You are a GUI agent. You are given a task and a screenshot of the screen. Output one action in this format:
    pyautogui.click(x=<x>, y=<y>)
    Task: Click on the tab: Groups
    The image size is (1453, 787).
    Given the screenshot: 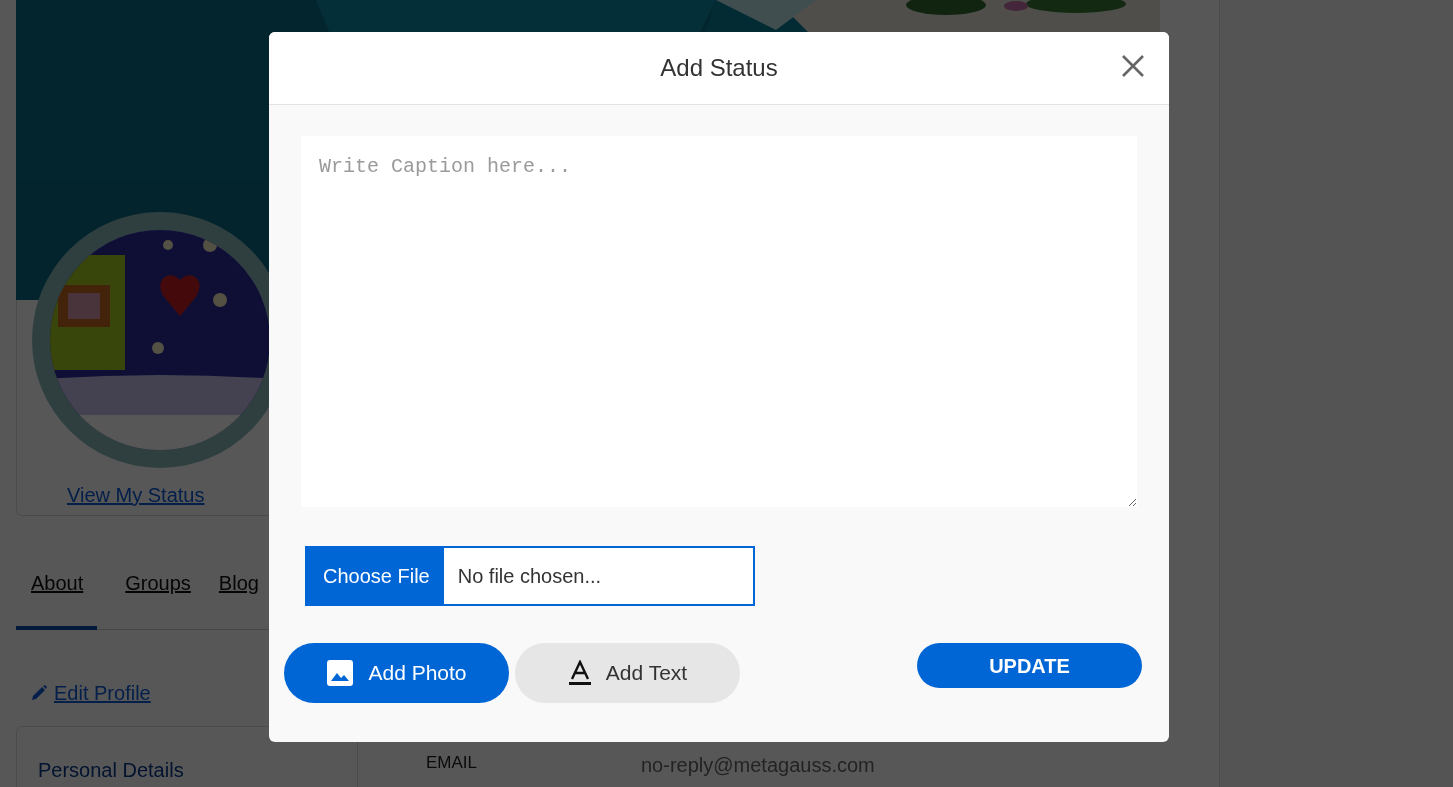 What is the action you would take?
    pyautogui.click(x=158, y=597)
    